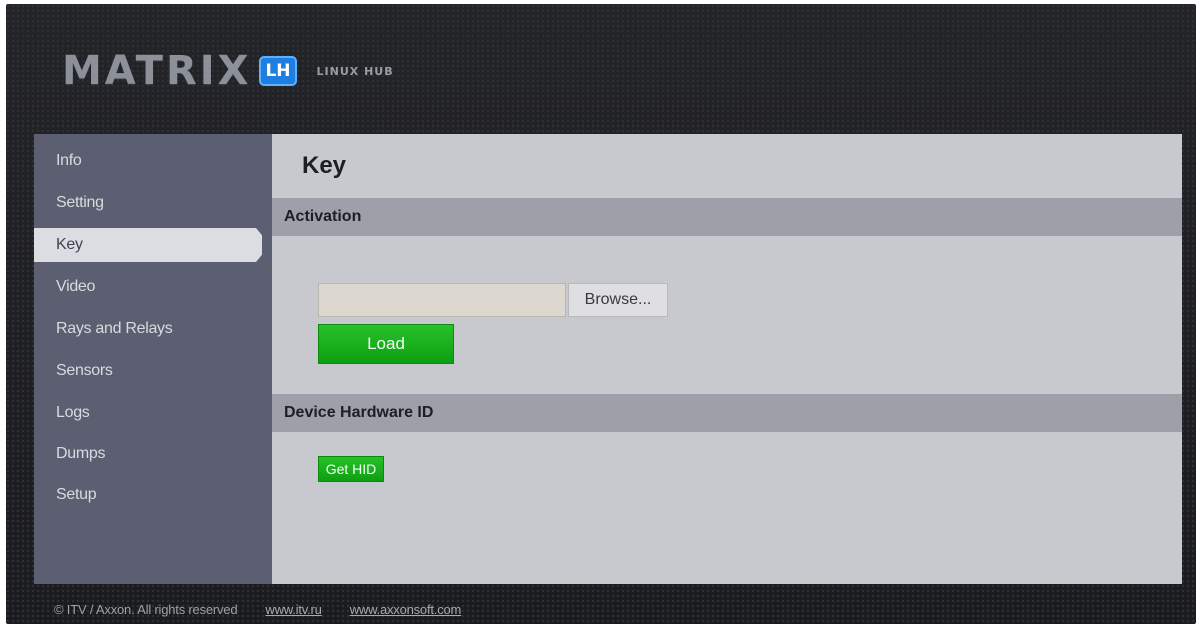  I want to click on activation-section-header: Activation, so click(727, 217).